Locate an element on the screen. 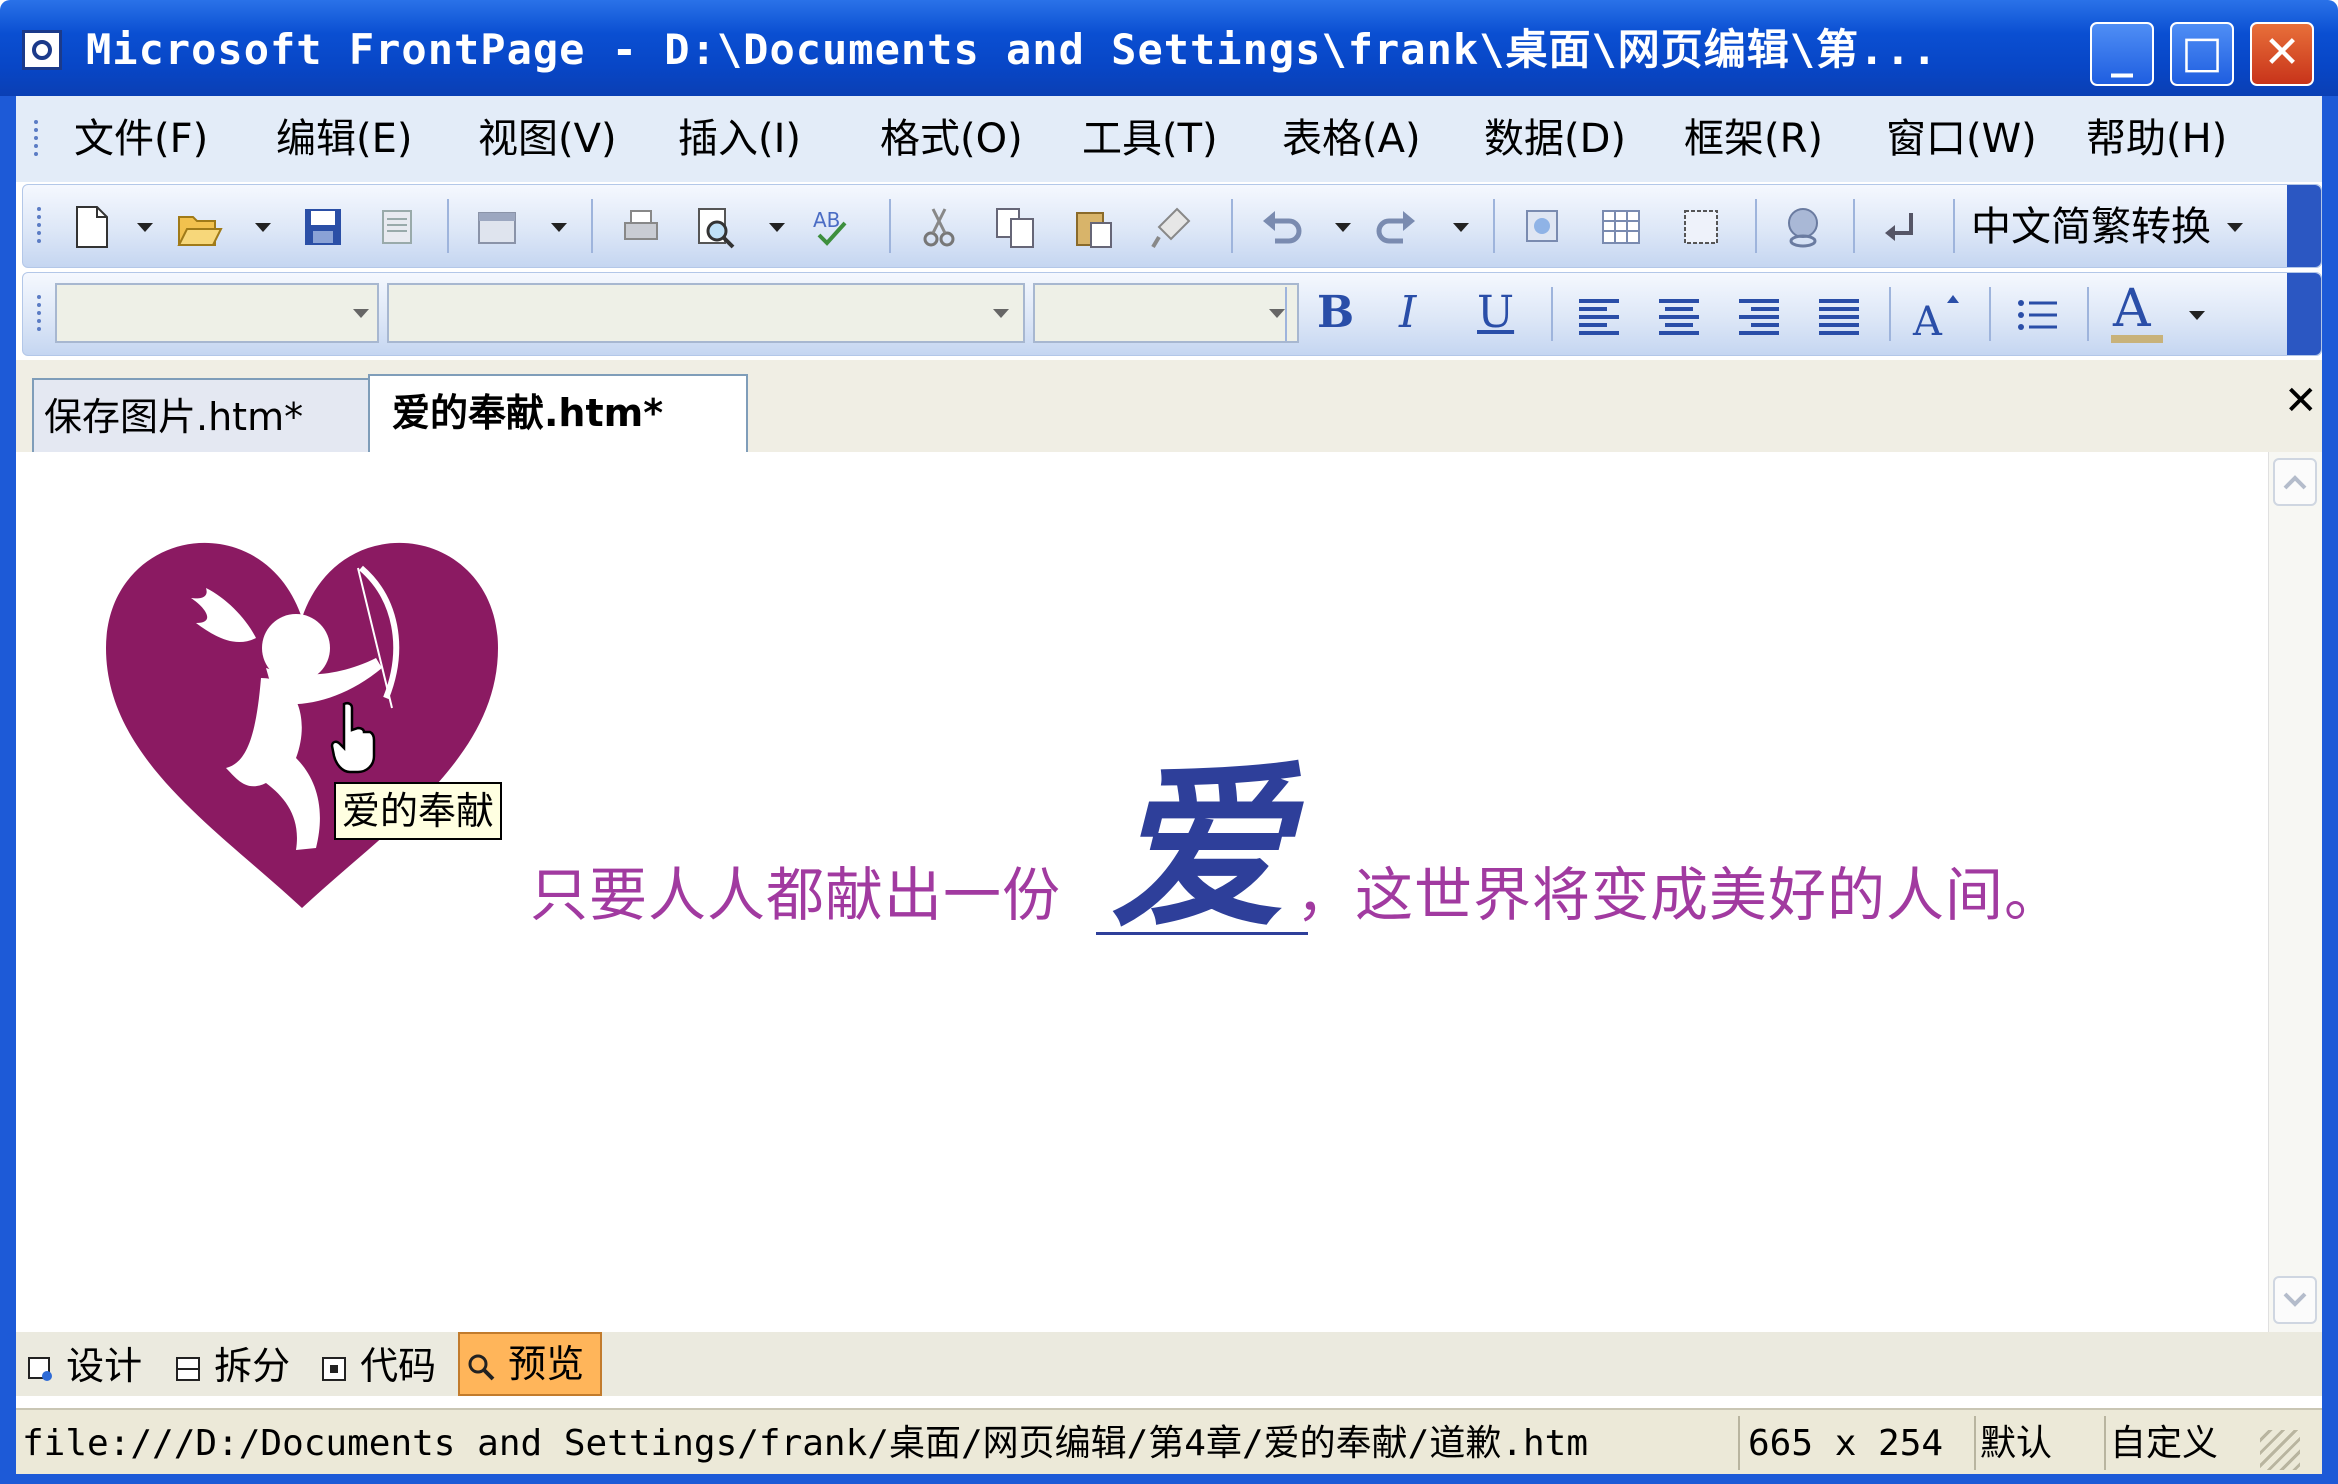 This screenshot has height=1484, width=2338. status-mode-custom: 自定义 is located at coordinates (2164, 1444).